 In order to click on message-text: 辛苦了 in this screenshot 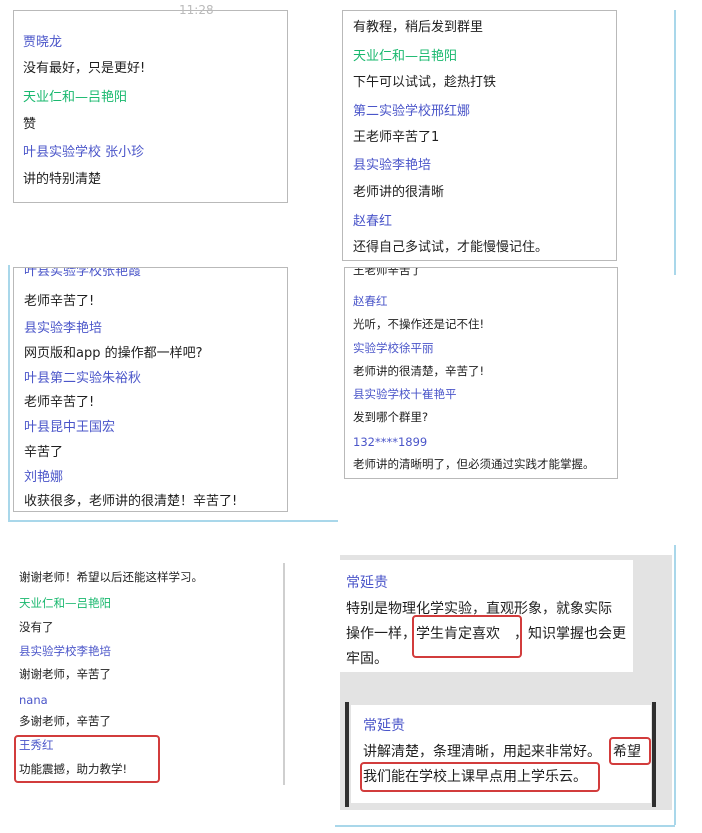, I will do `click(44, 452)`.